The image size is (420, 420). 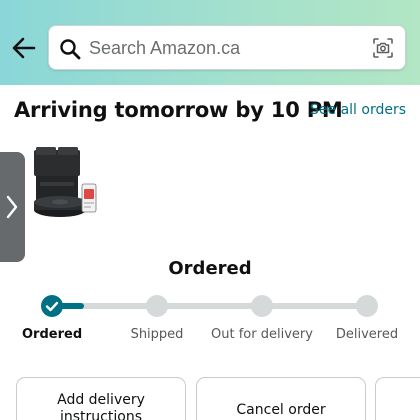 What do you see at coordinates (210, 306) in the screenshot?
I see `progress-track` at bounding box center [210, 306].